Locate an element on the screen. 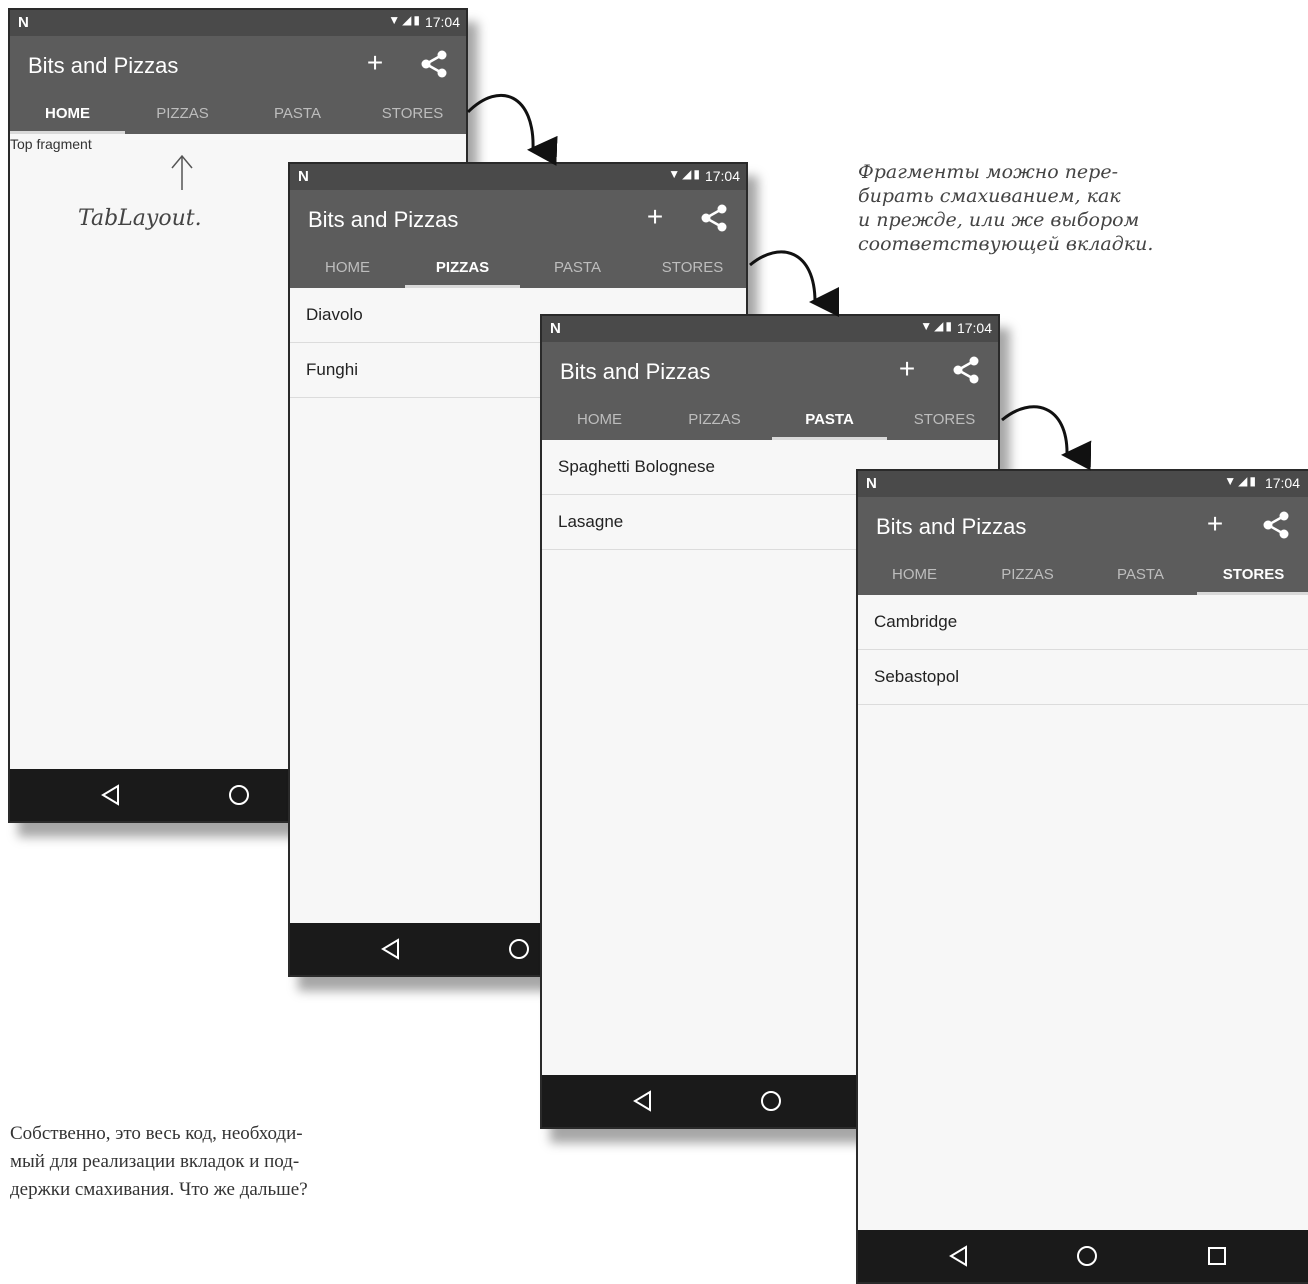  recents-icon is located at coordinates (1217, 1256).